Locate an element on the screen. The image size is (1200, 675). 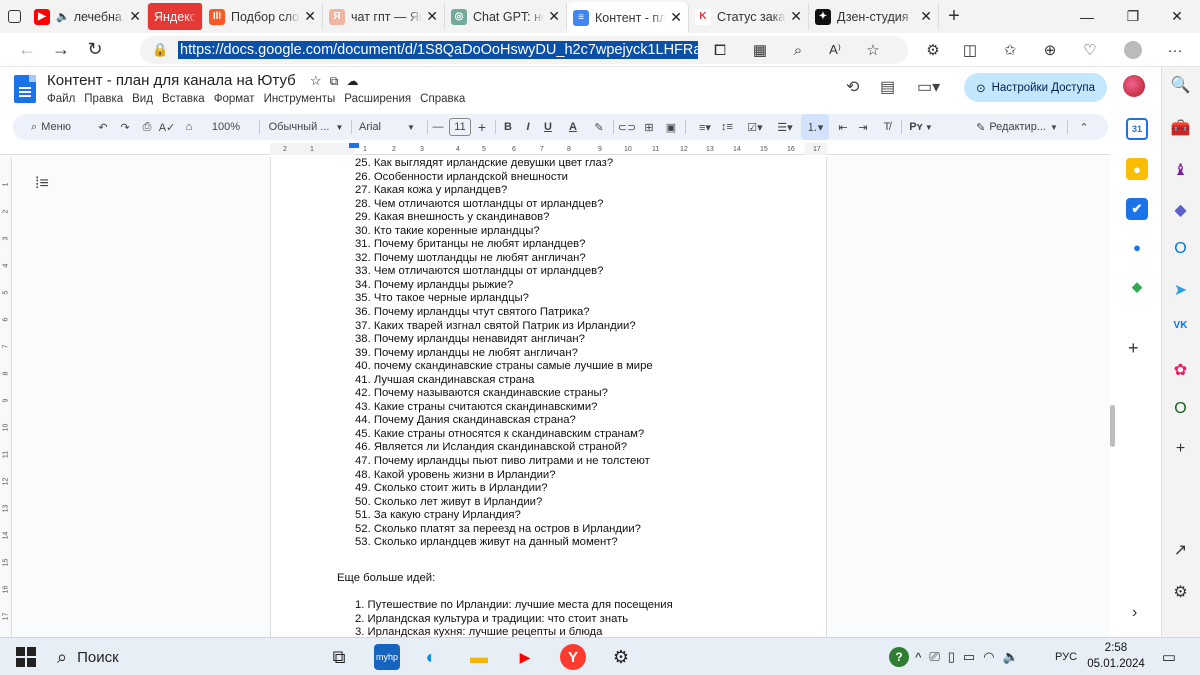
workspaces-button is located at coordinates (14, 16).